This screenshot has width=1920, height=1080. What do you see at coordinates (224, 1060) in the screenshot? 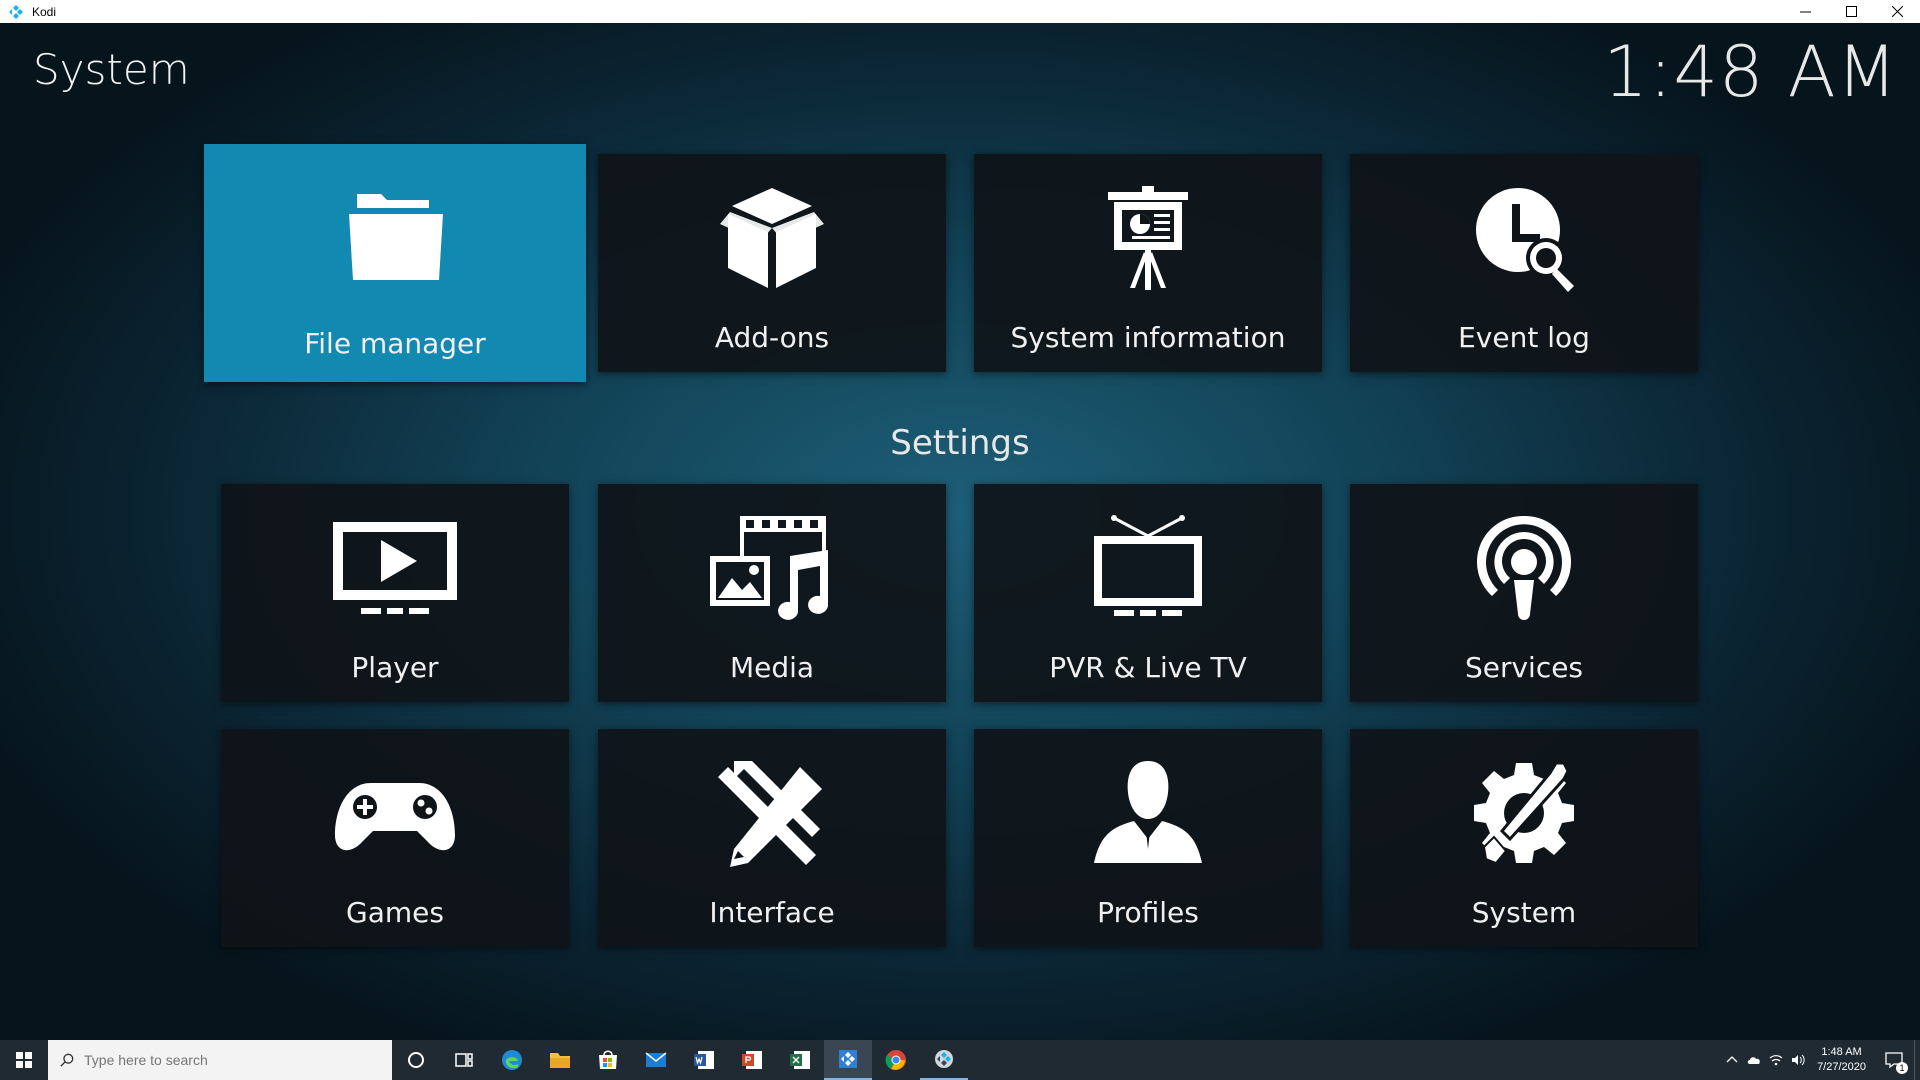
I see `search-input` at bounding box center [224, 1060].